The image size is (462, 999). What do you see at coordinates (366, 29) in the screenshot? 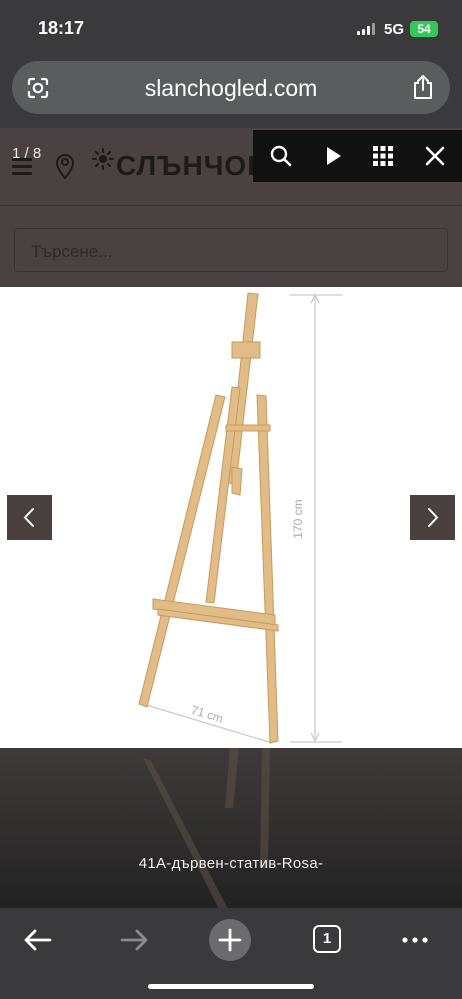
I see `signal-icon` at bounding box center [366, 29].